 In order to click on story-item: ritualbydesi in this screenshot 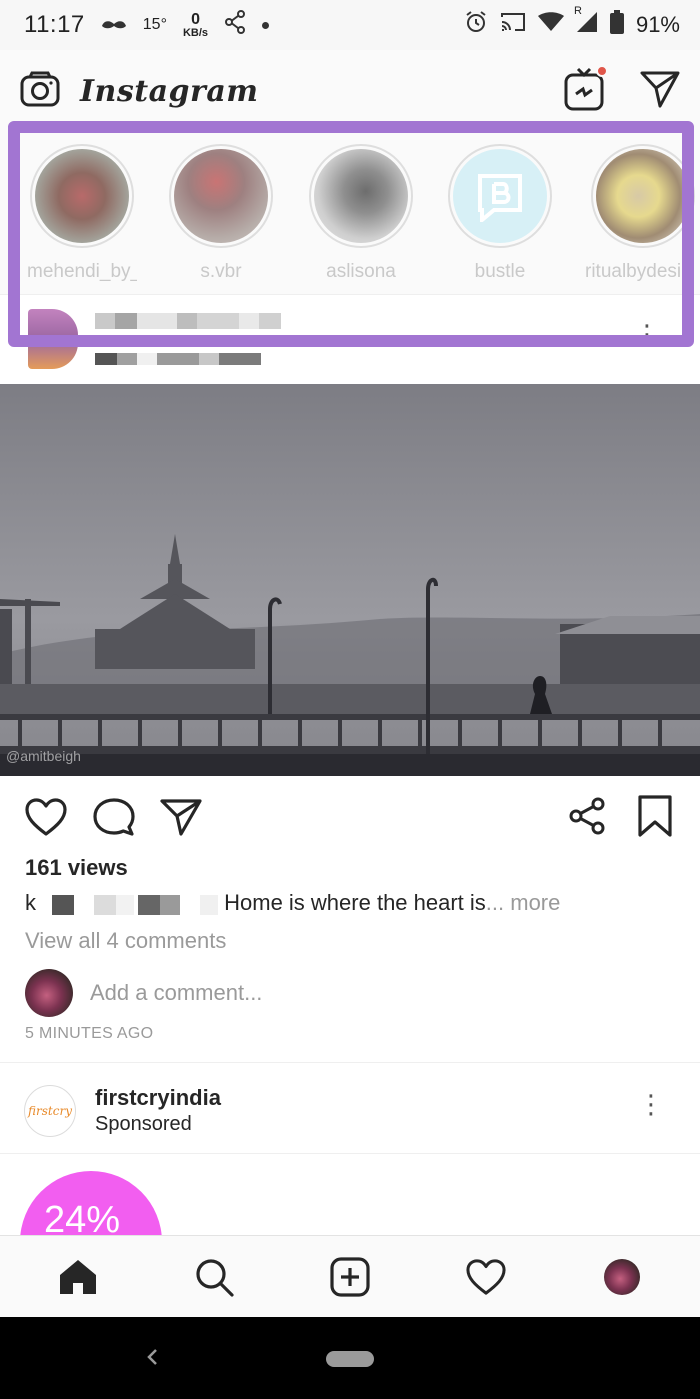, I will do `click(642, 213)`.